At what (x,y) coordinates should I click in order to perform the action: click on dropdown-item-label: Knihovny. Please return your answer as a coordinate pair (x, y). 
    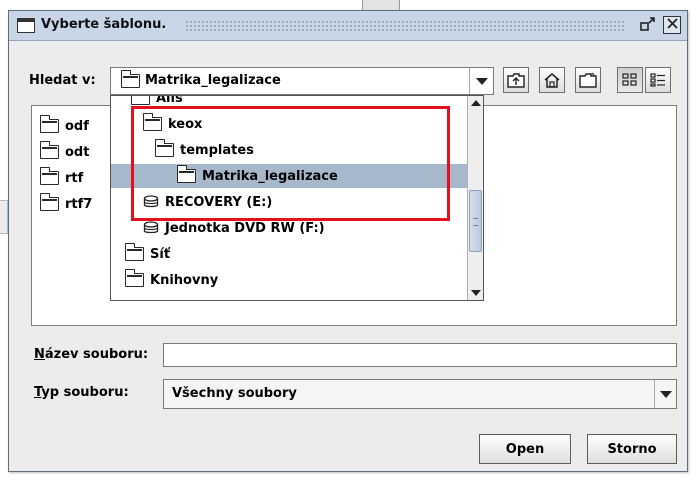
    Looking at the image, I should click on (184, 280).